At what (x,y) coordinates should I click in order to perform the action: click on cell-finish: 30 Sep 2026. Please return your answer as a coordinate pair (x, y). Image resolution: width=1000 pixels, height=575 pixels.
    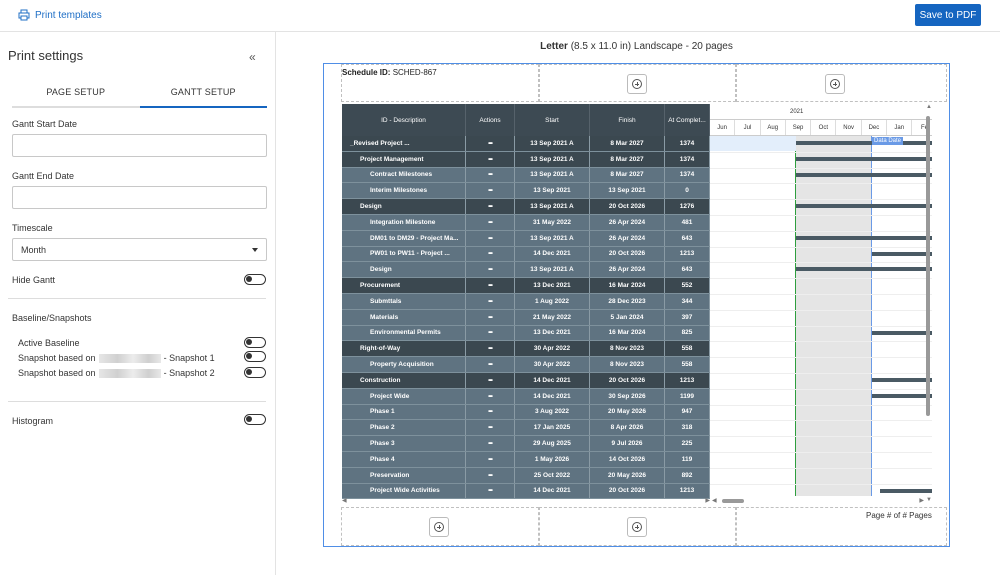
    Looking at the image, I should click on (627, 396).